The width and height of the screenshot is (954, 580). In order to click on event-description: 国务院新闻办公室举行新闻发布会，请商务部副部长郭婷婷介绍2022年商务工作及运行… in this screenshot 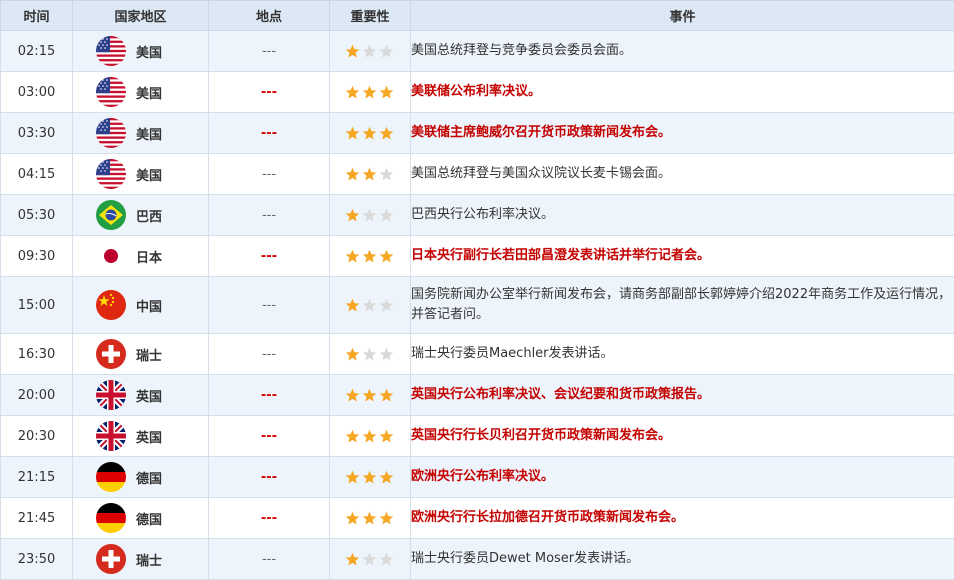, I will do `click(682, 305)`.